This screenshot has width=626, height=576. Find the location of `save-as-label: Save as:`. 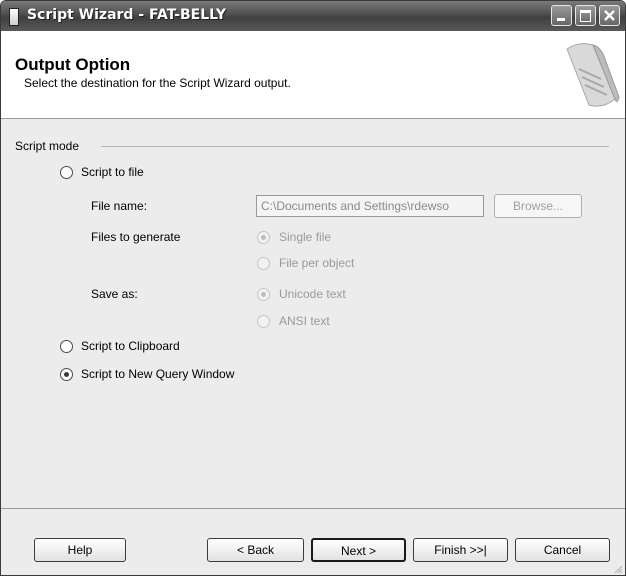

save-as-label: Save as: is located at coordinates (114, 294).